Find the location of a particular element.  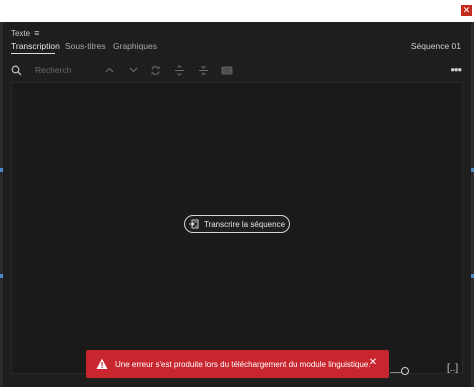

zoom-slider-handle is located at coordinates (405, 371).